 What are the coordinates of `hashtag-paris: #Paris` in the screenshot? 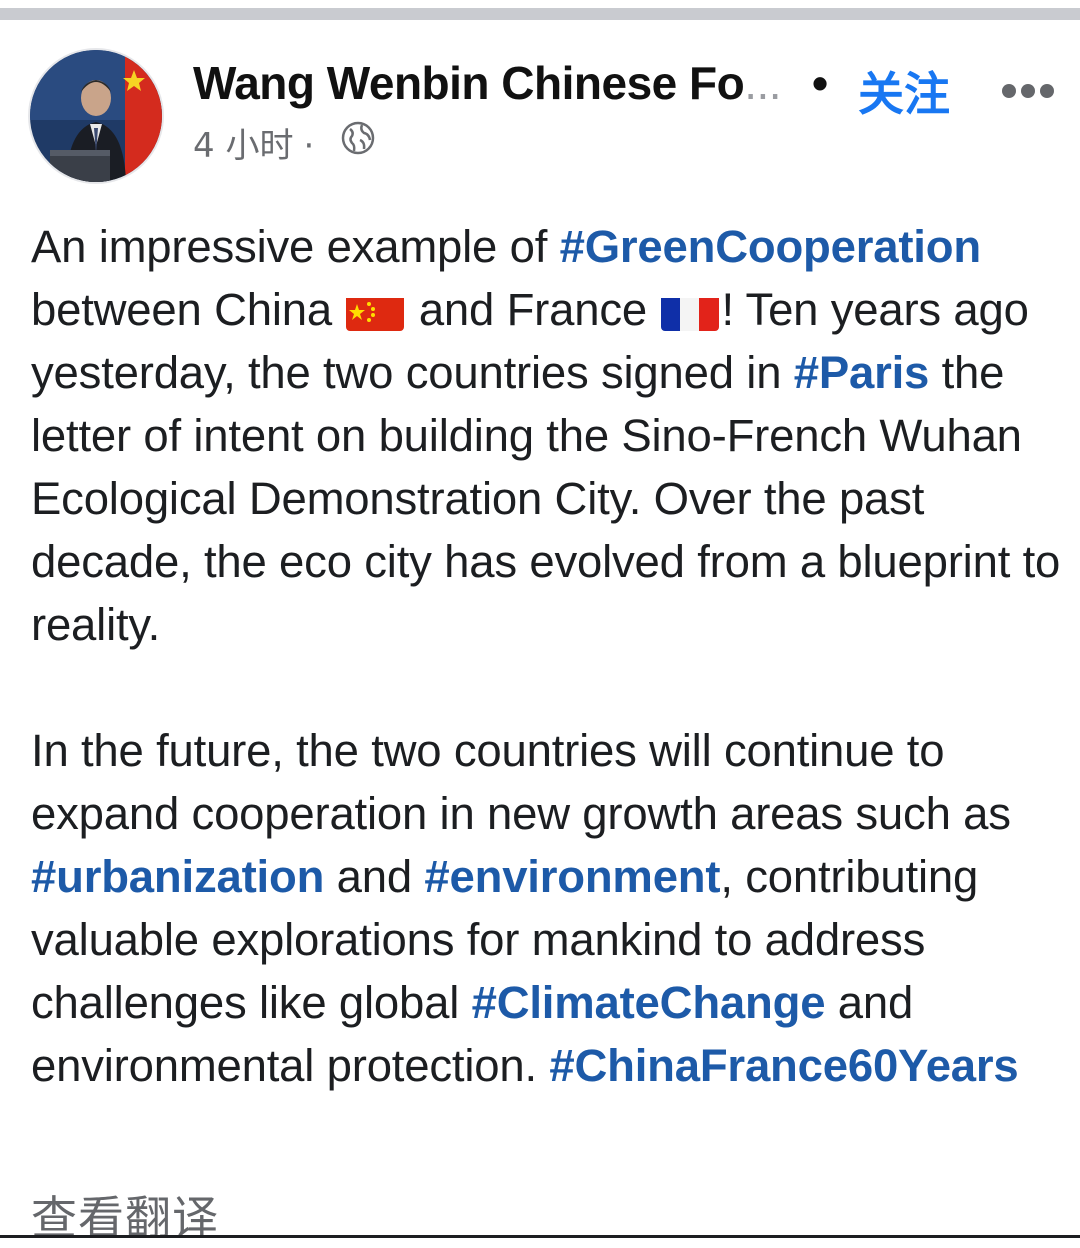 It's located at (861, 372).